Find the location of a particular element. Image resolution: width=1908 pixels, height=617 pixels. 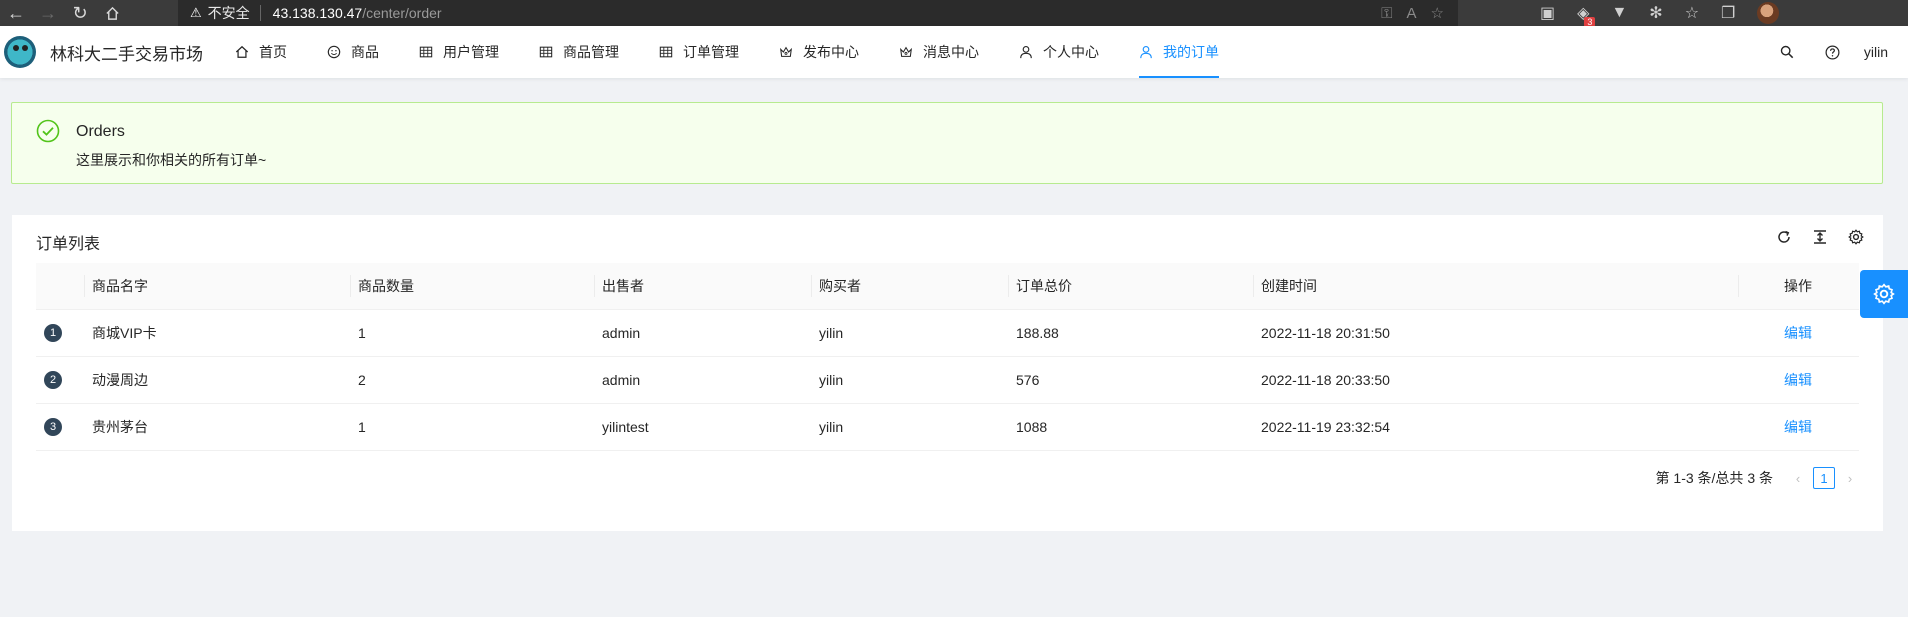

url-path: /center/order is located at coordinates (402, 13).